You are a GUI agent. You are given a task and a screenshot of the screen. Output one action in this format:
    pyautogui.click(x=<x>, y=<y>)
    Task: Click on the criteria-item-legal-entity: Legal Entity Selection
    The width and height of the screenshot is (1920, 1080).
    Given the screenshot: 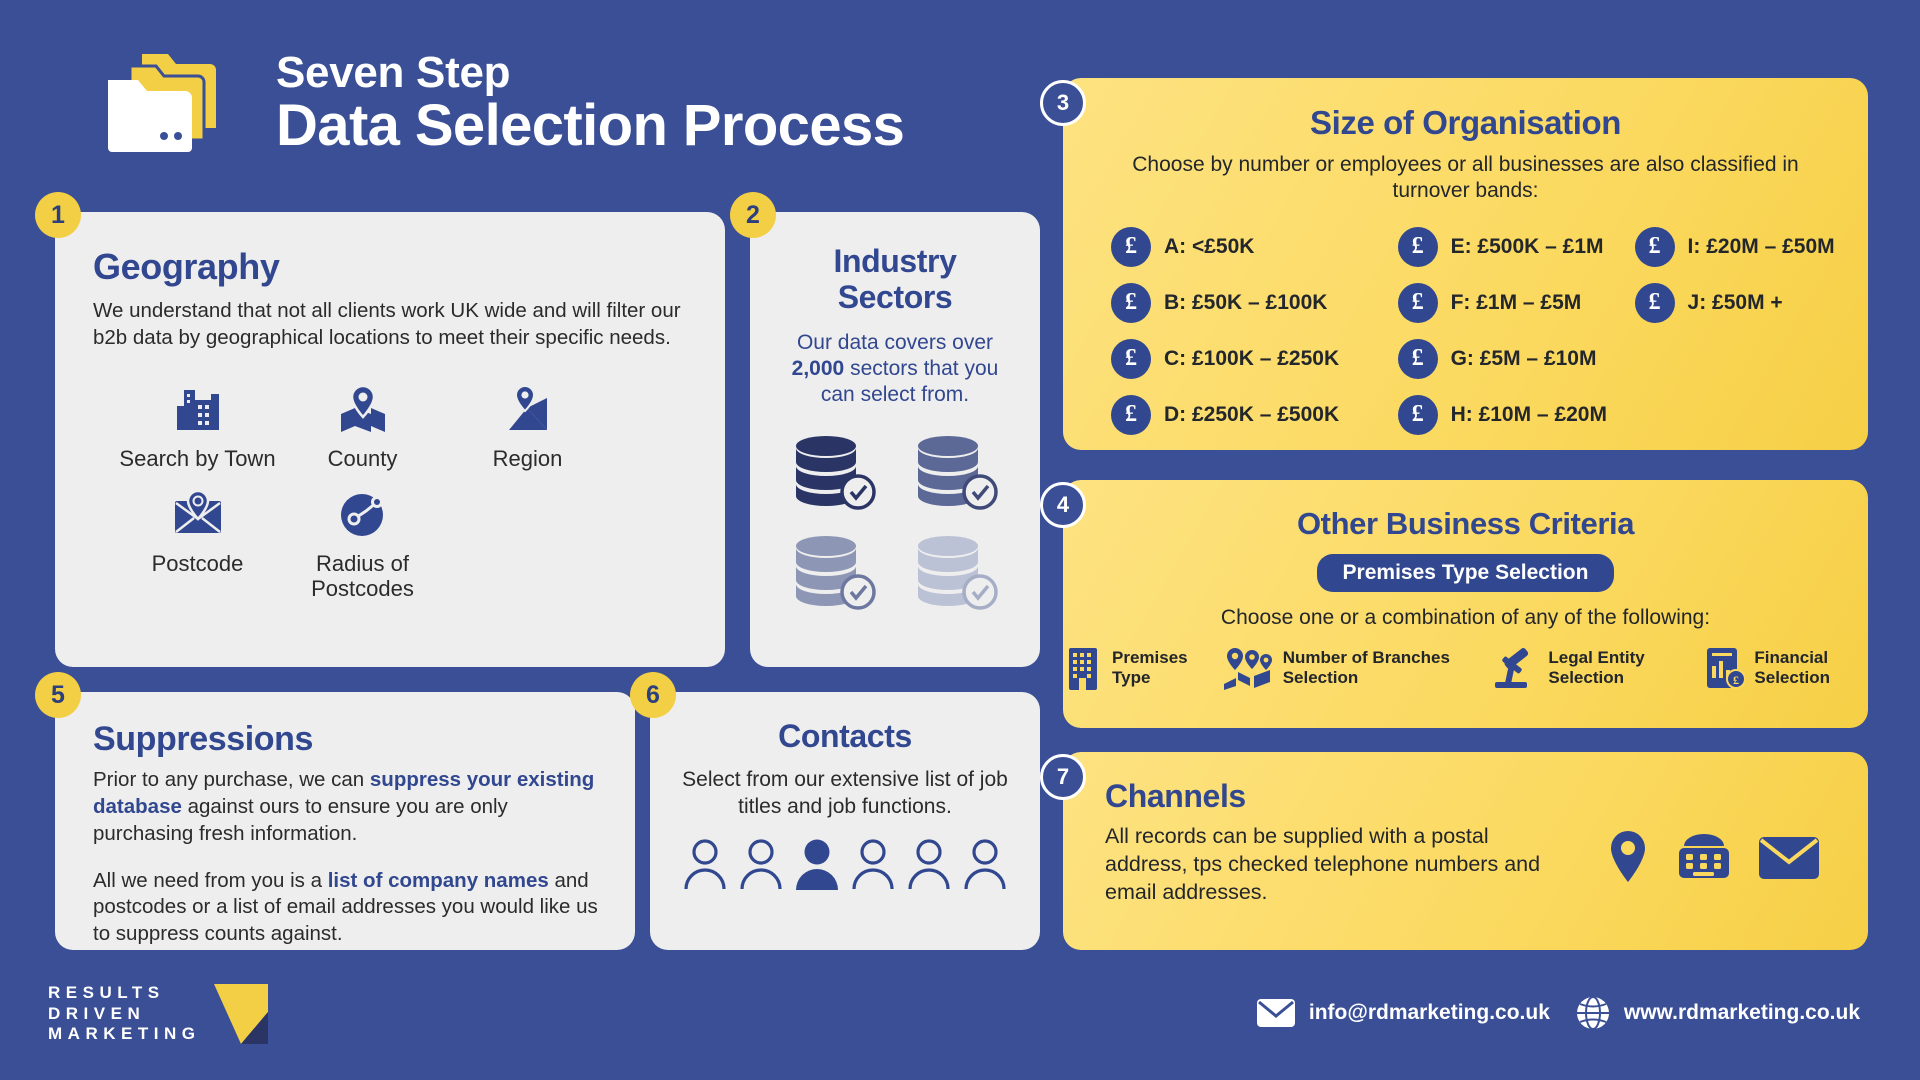 What is the action you would take?
    pyautogui.click(x=1586, y=668)
    